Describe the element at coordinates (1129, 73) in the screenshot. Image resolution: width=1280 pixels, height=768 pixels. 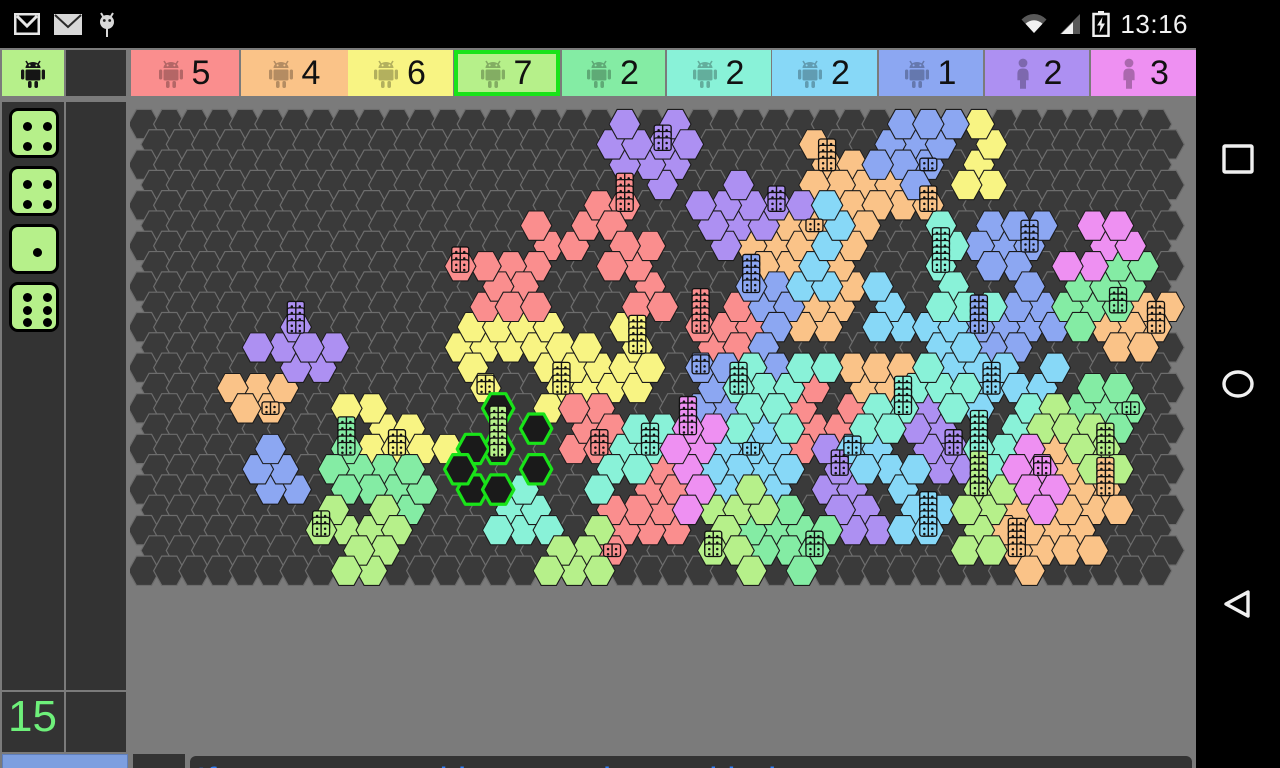
I see `human-player-icon` at that location.